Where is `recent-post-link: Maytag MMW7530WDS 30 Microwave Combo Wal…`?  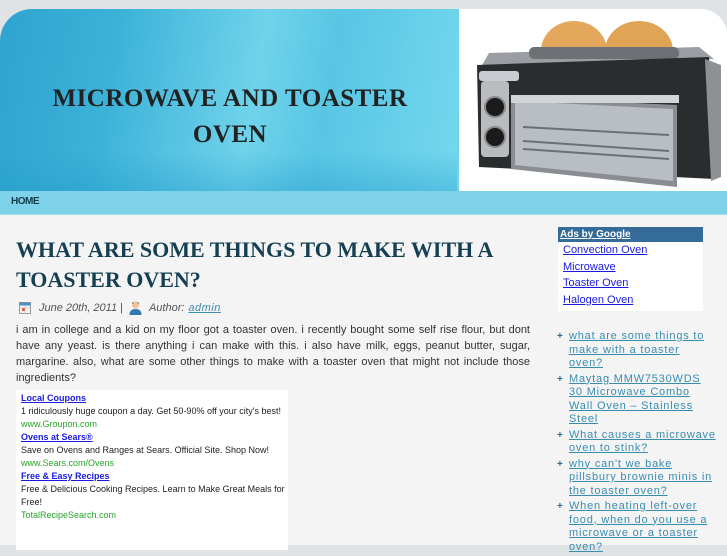 recent-post-link: Maytag MMW7530WDS 30 Microwave Combo Wal… is located at coordinates (635, 399).